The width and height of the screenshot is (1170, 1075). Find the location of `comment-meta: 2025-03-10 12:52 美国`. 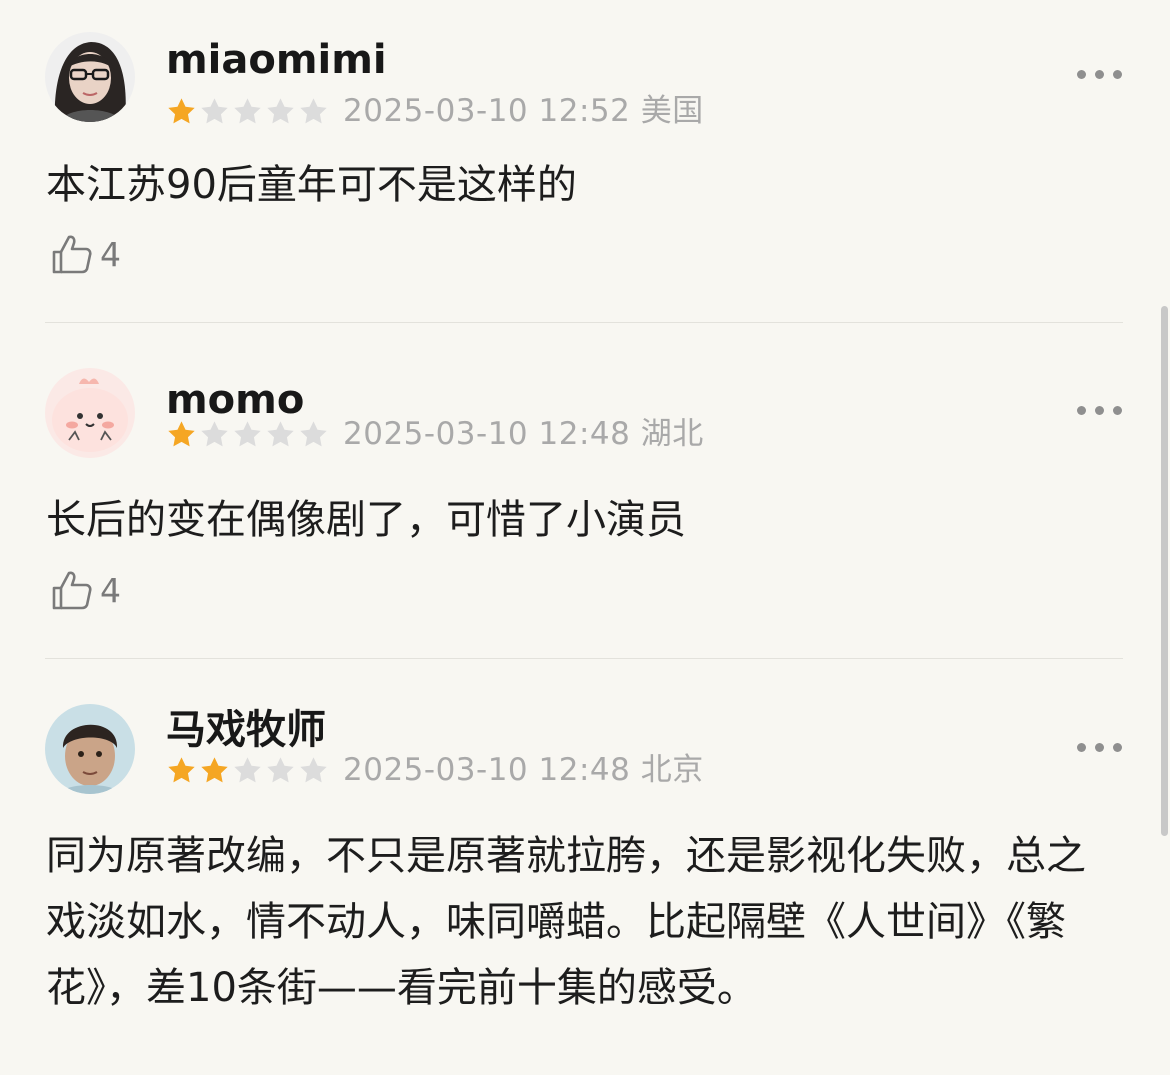

comment-meta: 2025-03-10 12:52 美国 is located at coordinates (435, 111).